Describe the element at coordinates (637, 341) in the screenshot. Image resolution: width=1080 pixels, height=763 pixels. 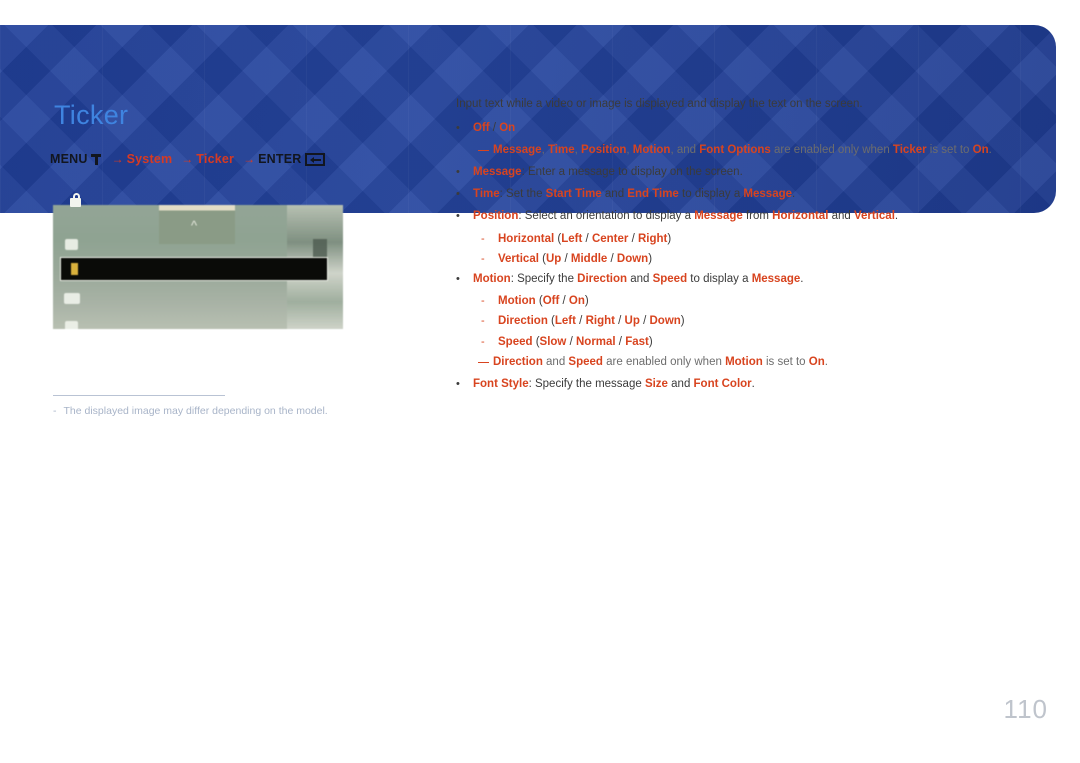
I see `text-run: Fast` at that location.